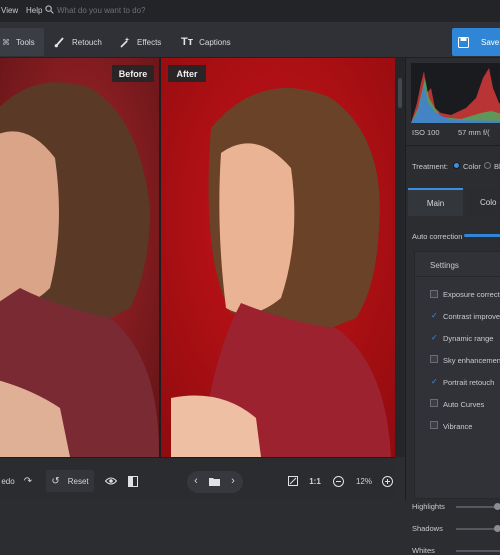 The image size is (500, 555). Describe the element at coordinates (6, 42) in the screenshot. I see `tools-icon: ⌘` at that location.